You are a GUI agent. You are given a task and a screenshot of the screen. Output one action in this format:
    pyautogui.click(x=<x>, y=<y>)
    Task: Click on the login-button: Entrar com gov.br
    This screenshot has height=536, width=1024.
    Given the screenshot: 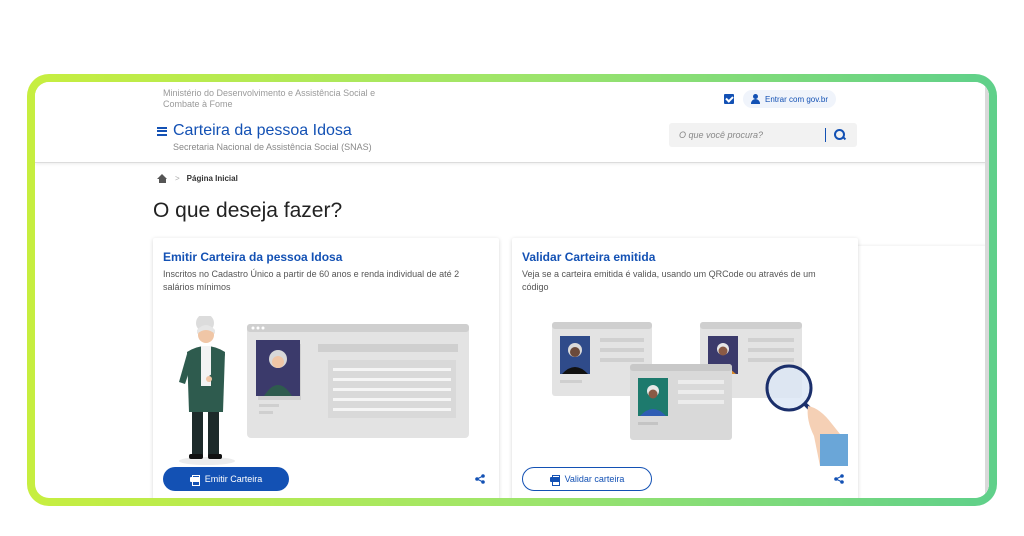 What is the action you would take?
    pyautogui.click(x=789, y=99)
    